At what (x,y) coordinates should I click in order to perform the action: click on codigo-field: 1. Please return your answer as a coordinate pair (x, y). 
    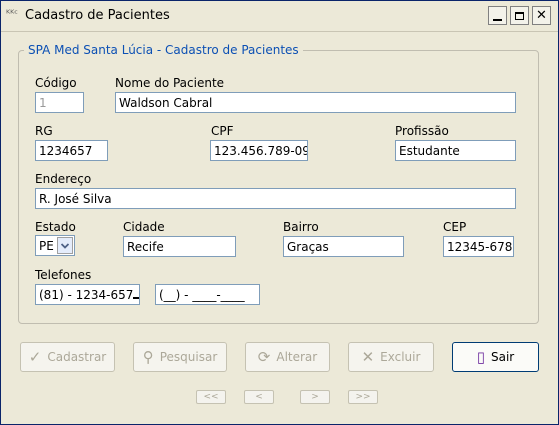
    Looking at the image, I should click on (59, 102).